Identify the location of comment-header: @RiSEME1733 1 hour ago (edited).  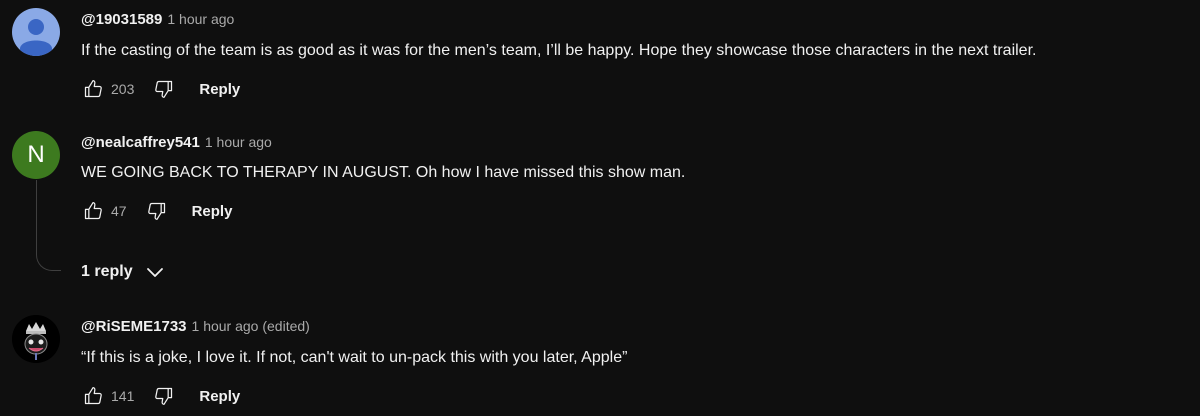
(195, 326).